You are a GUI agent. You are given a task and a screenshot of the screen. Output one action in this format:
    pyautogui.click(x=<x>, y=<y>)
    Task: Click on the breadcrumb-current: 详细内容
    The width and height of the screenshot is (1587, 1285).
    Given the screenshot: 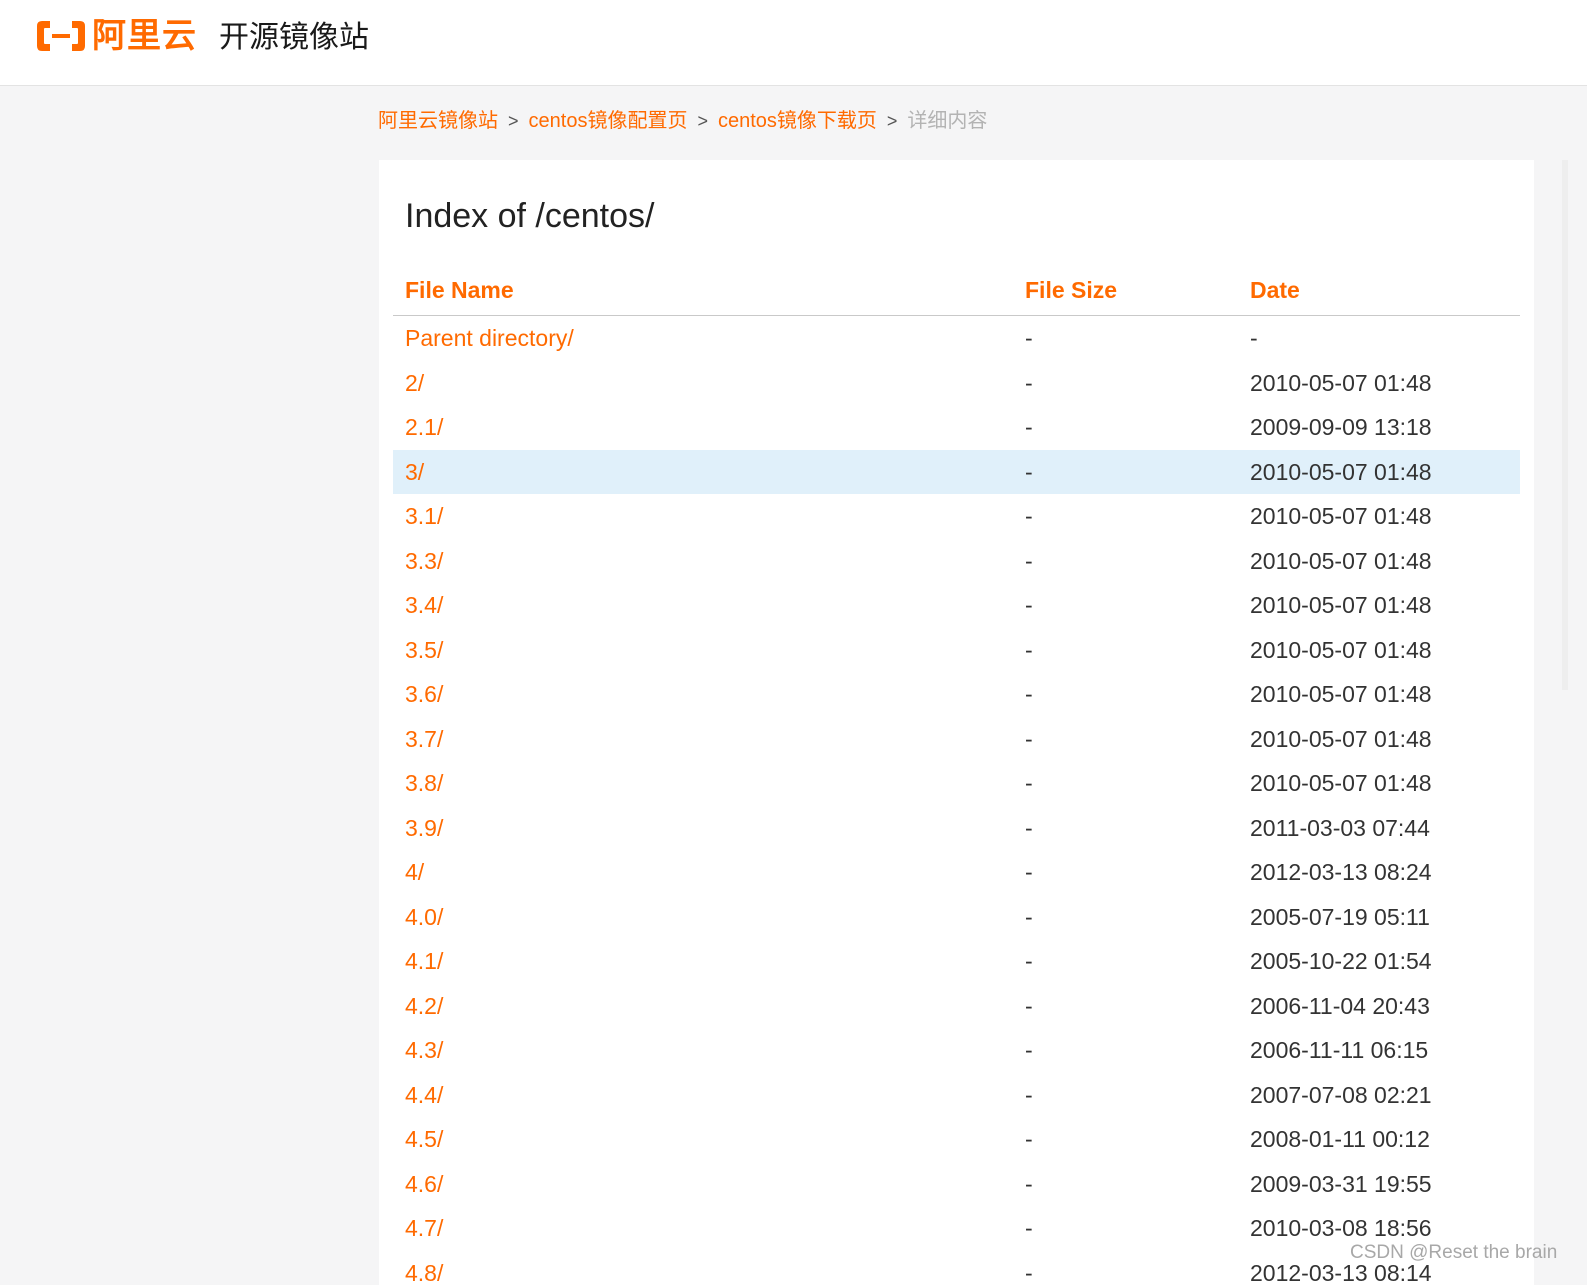 What is the action you would take?
    pyautogui.click(x=947, y=121)
    